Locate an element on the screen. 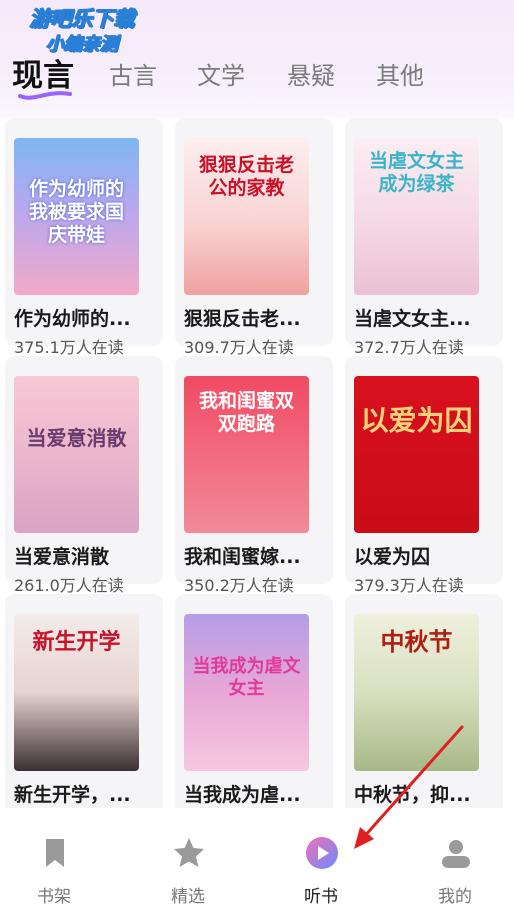 The height and width of the screenshot is (905, 514). cover-title: 我和闺蜜双双跑路 is located at coordinates (246, 412).